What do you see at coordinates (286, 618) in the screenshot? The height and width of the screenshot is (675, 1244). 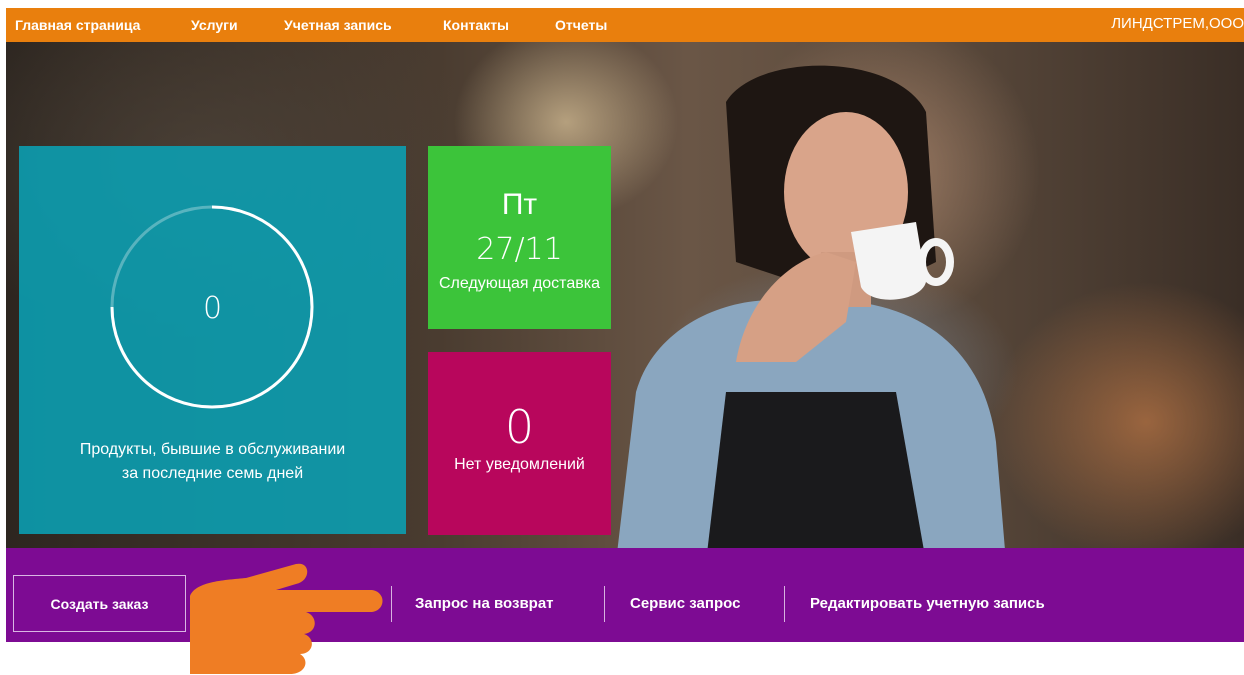 I see `pointing-hand-icon` at bounding box center [286, 618].